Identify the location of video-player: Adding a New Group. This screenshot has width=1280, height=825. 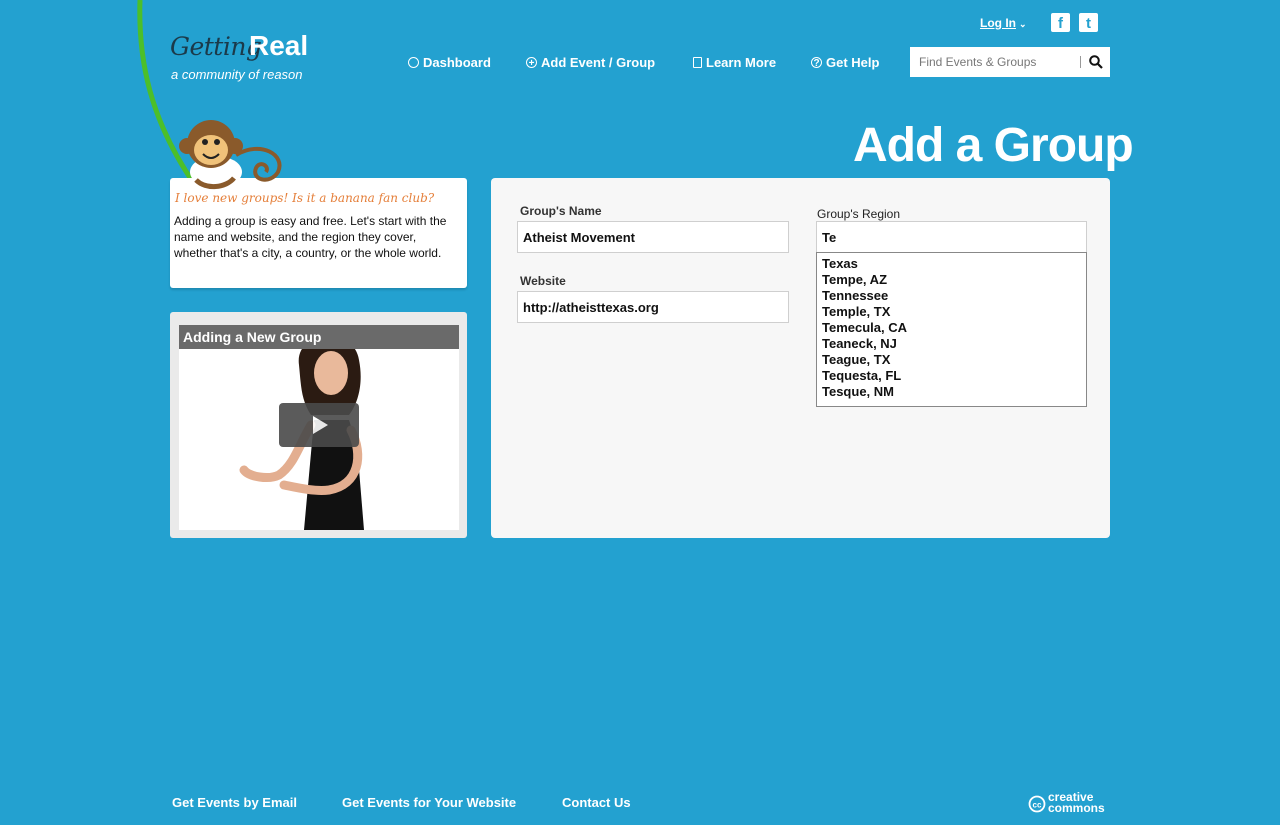
(319, 427).